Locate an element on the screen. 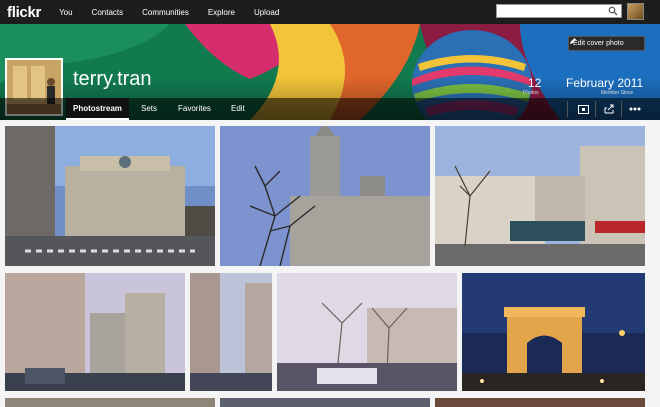  more-icon is located at coordinates (635, 109).